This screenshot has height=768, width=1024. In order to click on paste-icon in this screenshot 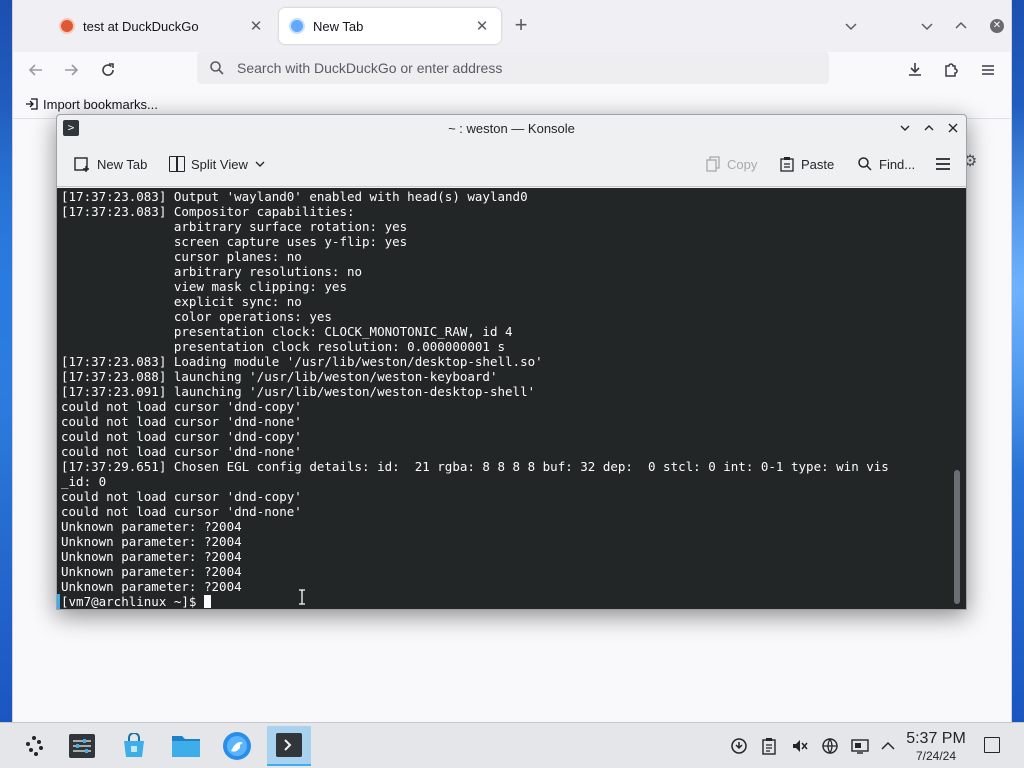, I will do `click(787, 164)`.